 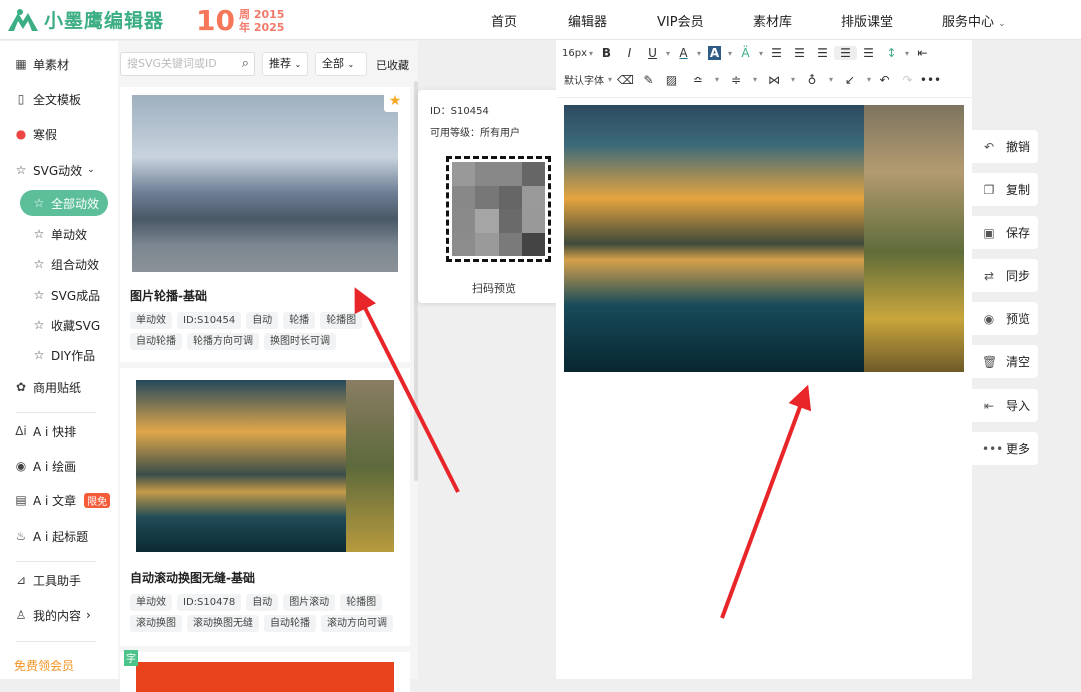 What do you see at coordinates (223, 623) in the screenshot?
I see `tag: 滚动换图无缝` at bounding box center [223, 623].